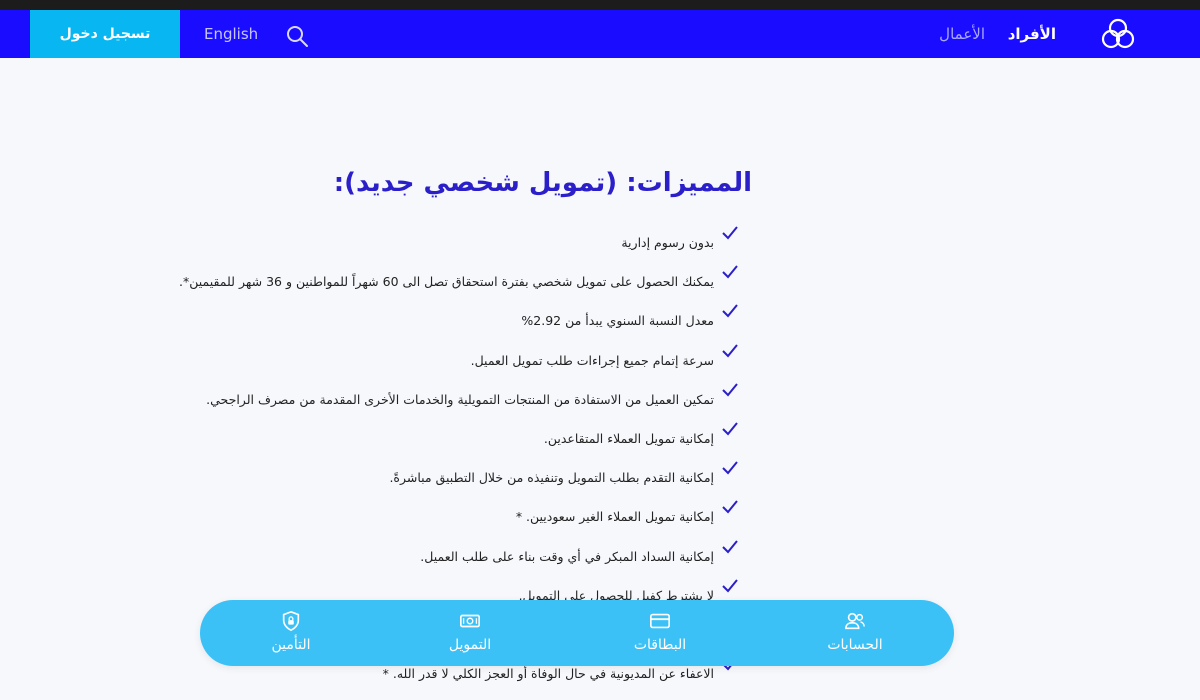 Image resolution: width=1200 pixels, height=700 pixels. What do you see at coordinates (297, 36) in the screenshot?
I see `search-icon` at bounding box center [297, 36].